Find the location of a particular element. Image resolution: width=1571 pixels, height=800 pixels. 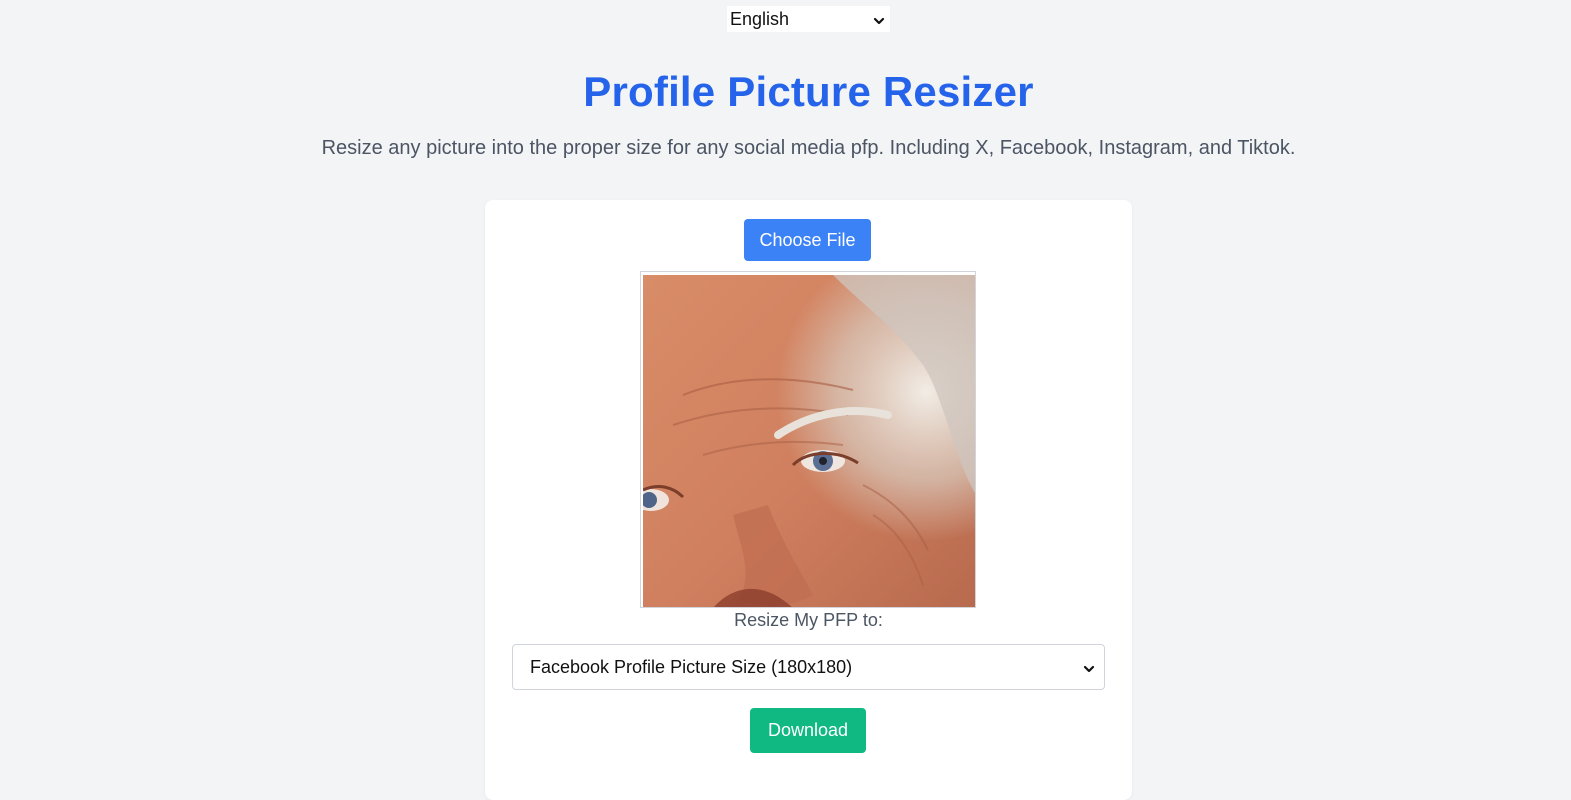

image-preview is located at coordinates (808, 439).